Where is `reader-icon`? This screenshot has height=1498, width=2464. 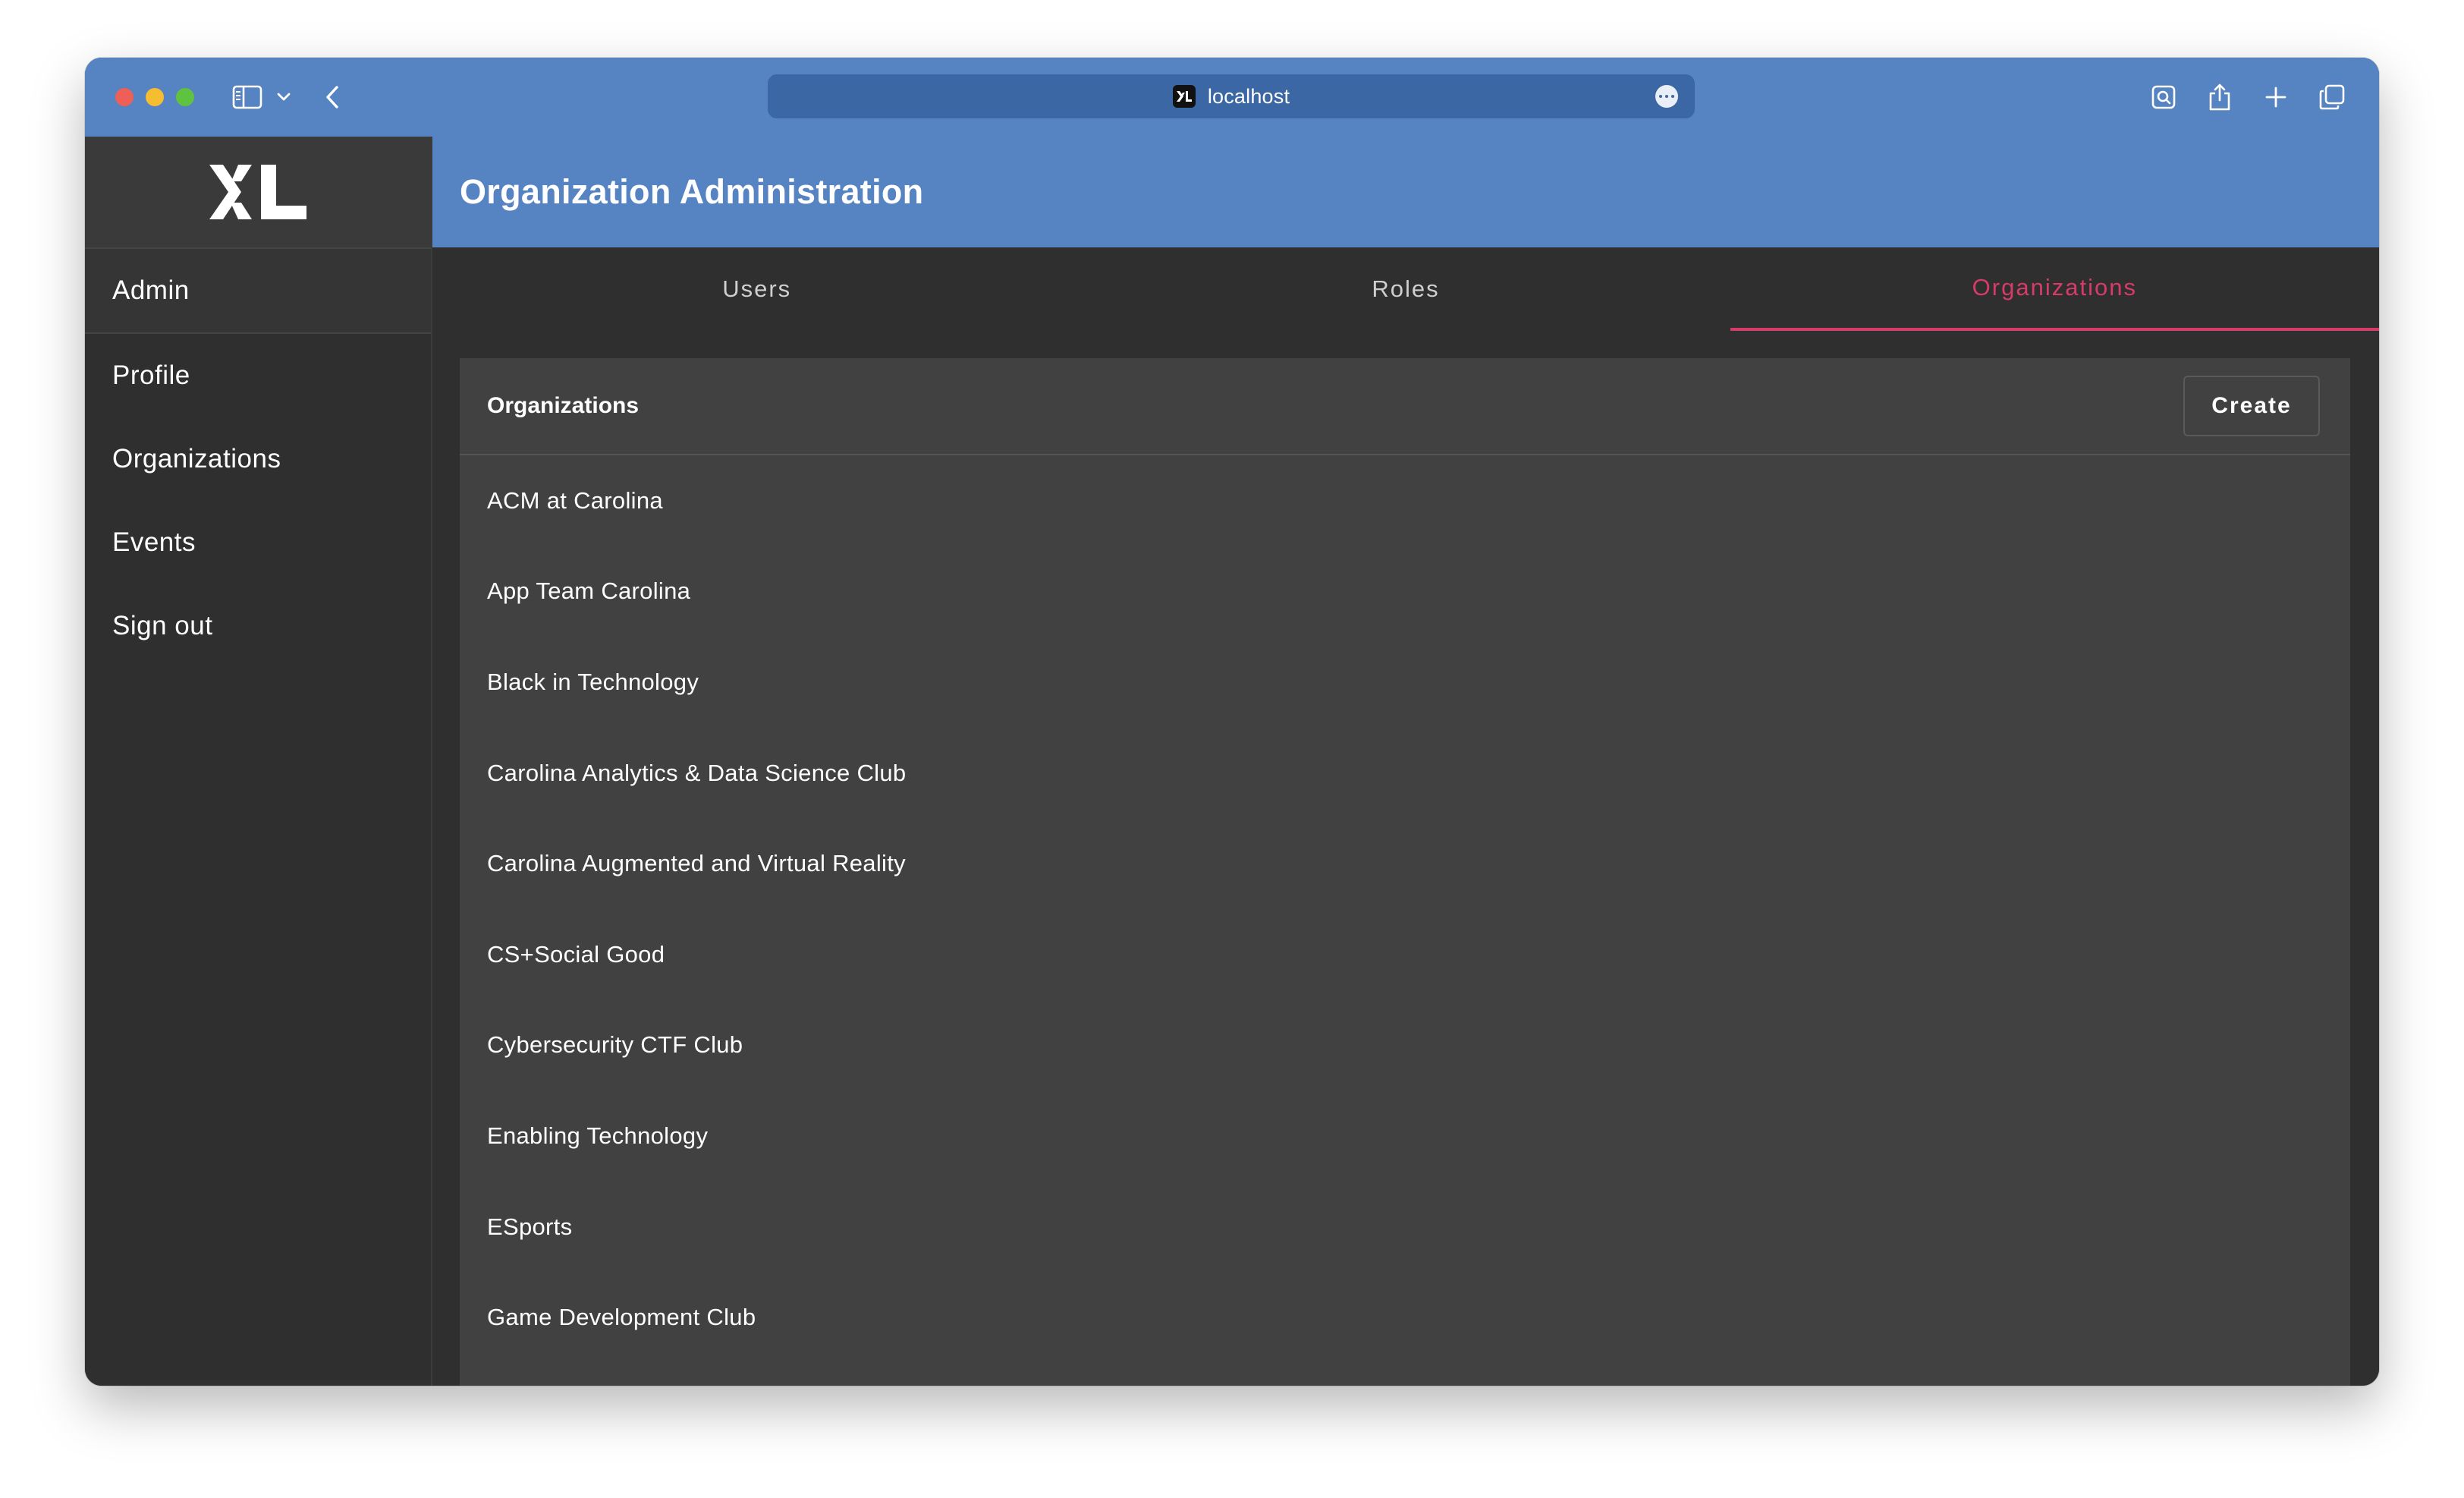
reader-icon is located at coordinates (2163, 97).